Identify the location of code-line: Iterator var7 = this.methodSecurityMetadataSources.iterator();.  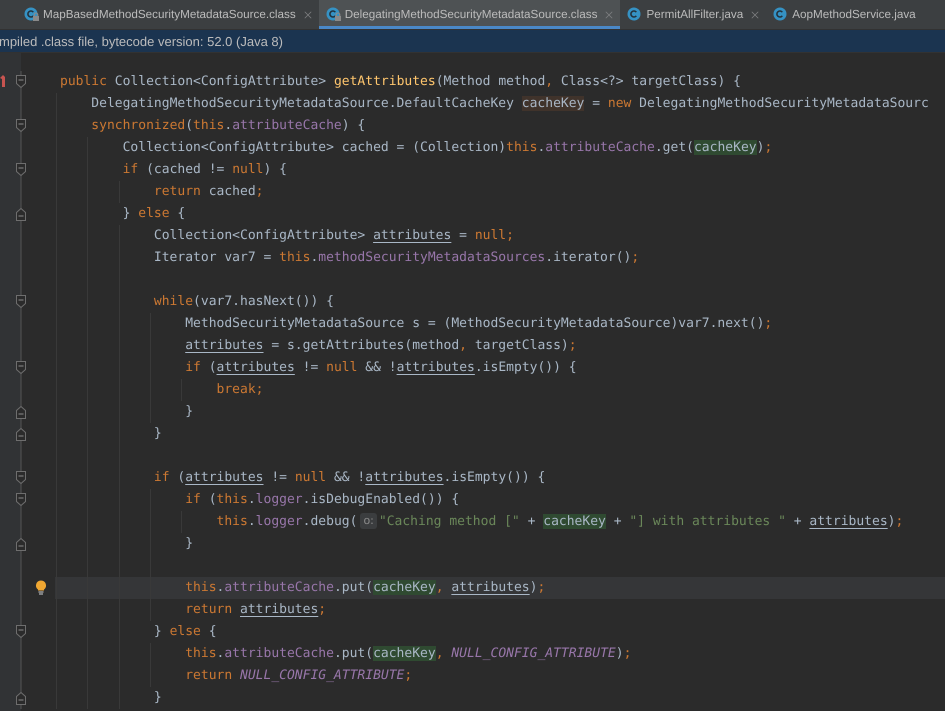
(500, 258).